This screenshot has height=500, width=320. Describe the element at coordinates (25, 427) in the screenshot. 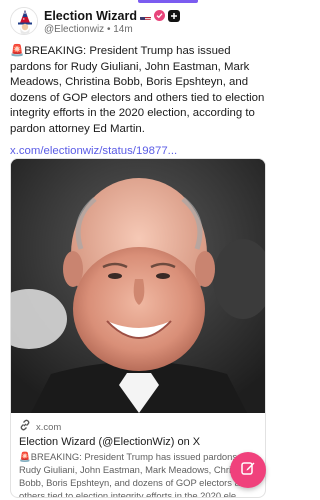

I see `link-icon` at that location.